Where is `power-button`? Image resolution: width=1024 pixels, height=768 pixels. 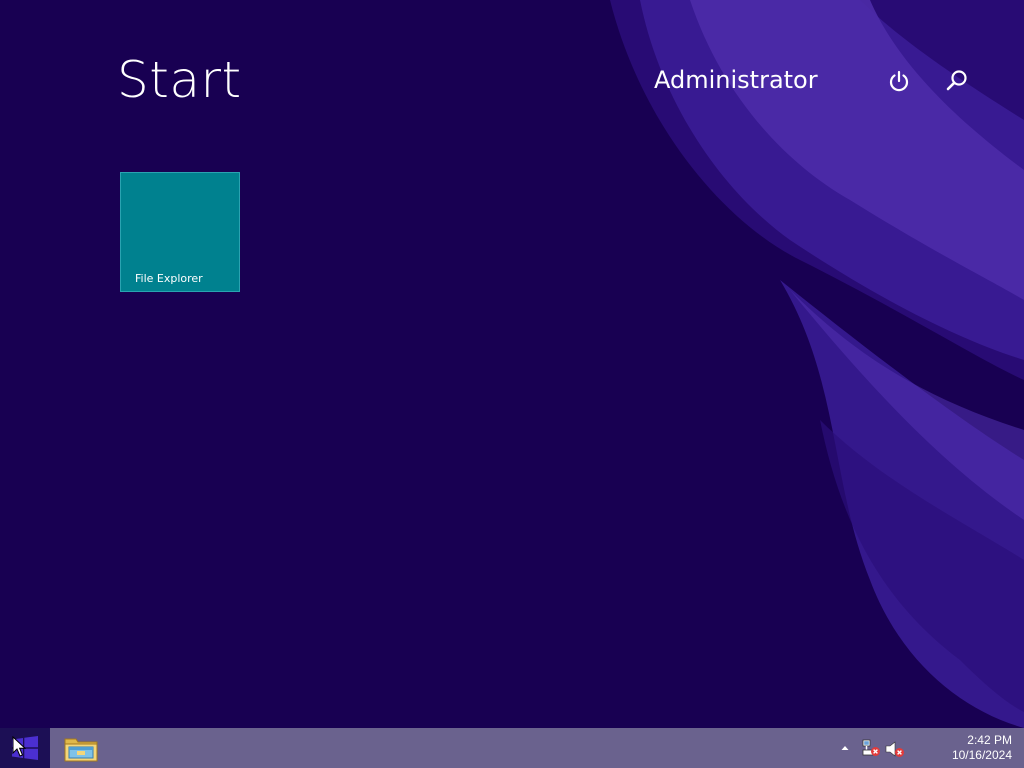 power-button is located at coordinates (899, 81).